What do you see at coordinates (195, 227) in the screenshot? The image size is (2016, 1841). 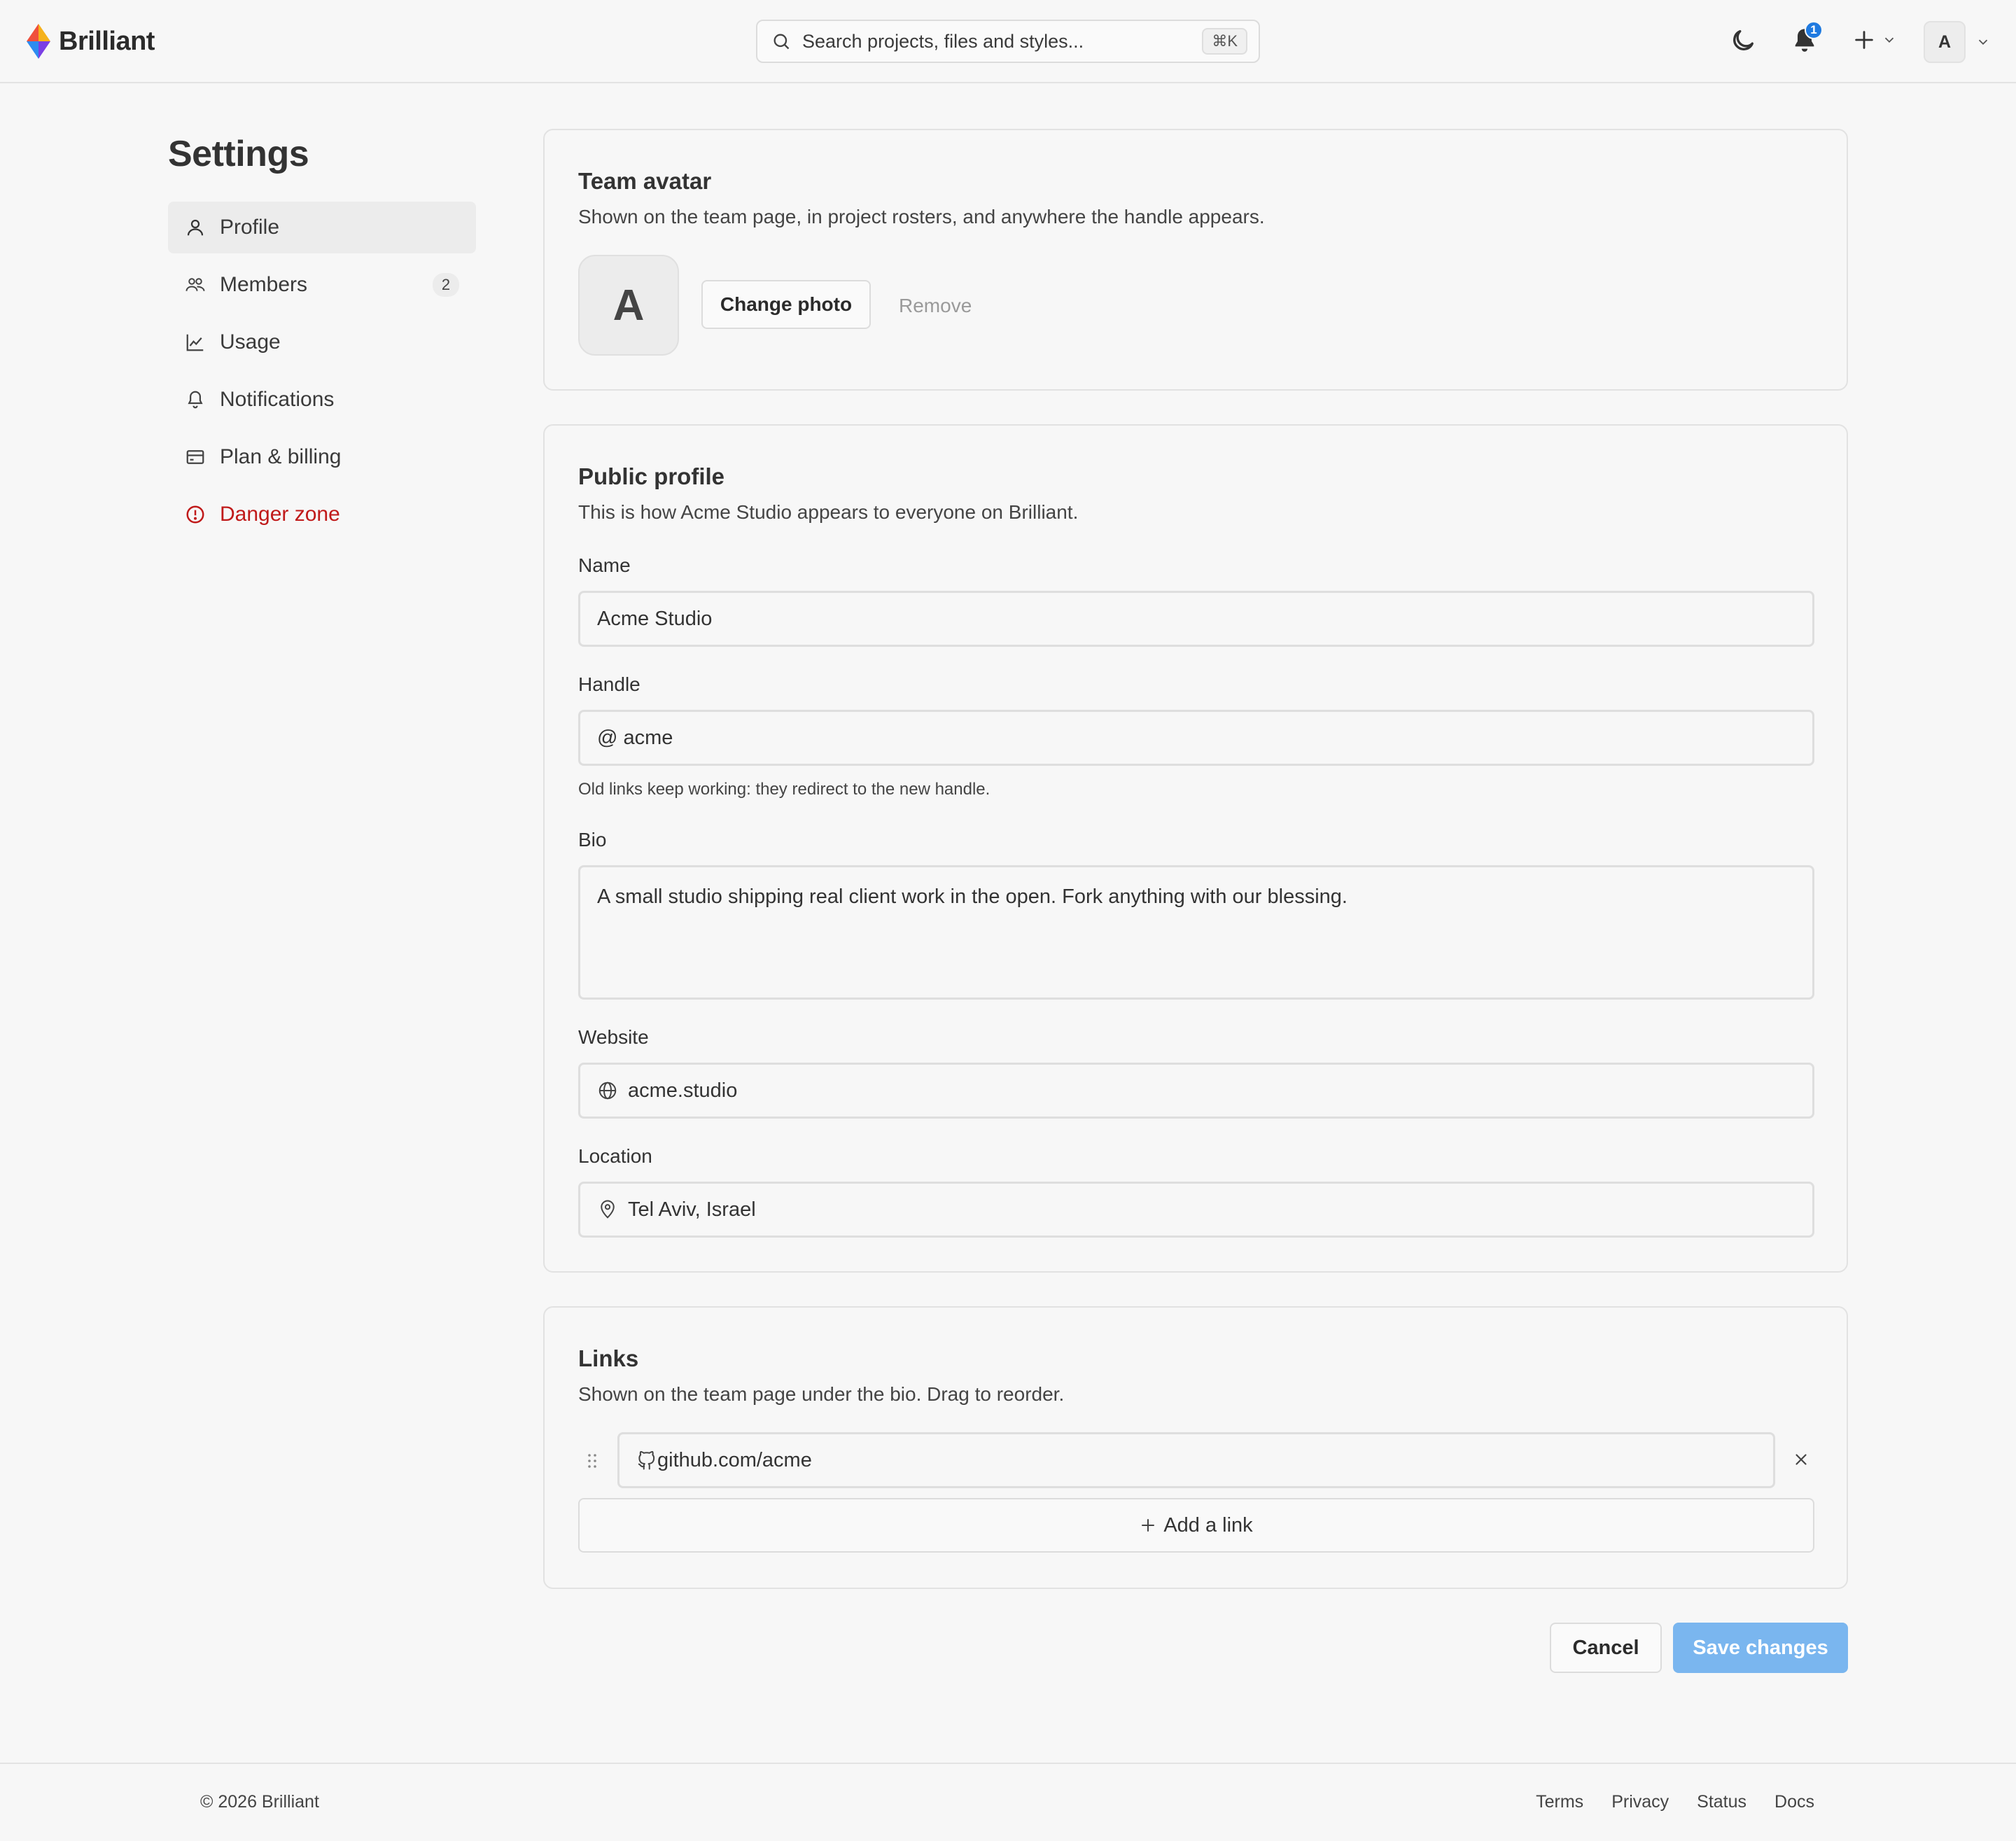 I see `user-icon` at bounding box center [195, 227].